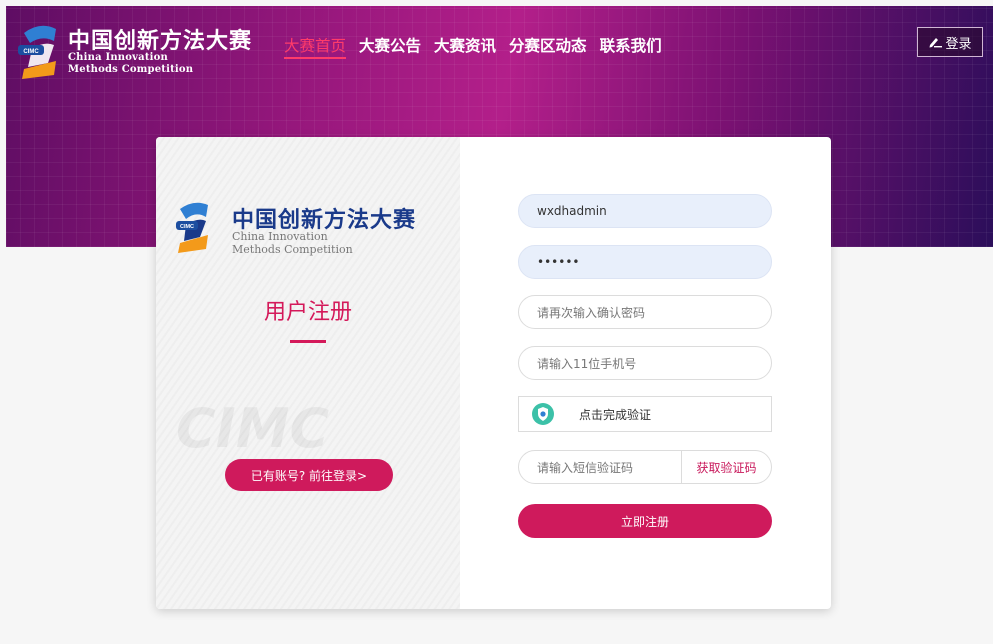 The height and width of the screenshot is (644, 993). What do you see at coordinates (309, 475) in the screenshot?
I see `go-to-login-button: 已有账号? 前往登录>` at bounding box center [309, 475].